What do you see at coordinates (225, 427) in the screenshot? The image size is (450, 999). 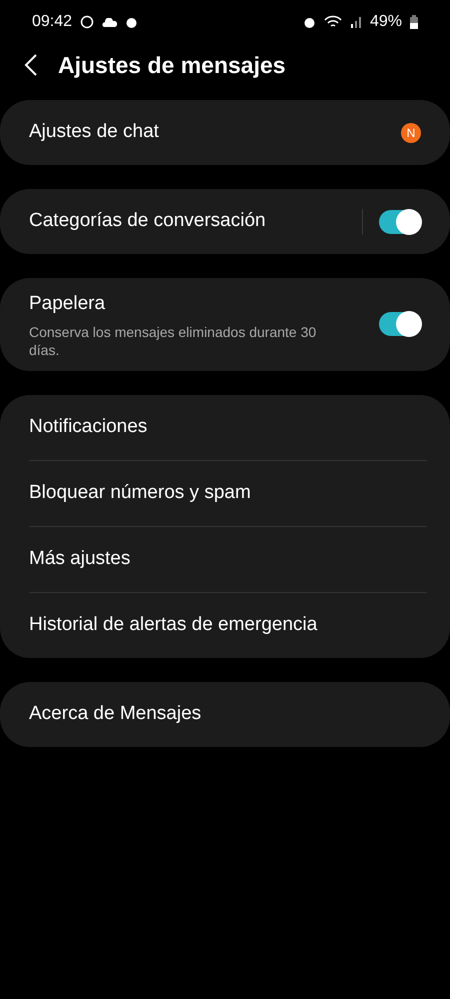 I see `settings-row: Notificaciones` at bounding box center [225, 427].